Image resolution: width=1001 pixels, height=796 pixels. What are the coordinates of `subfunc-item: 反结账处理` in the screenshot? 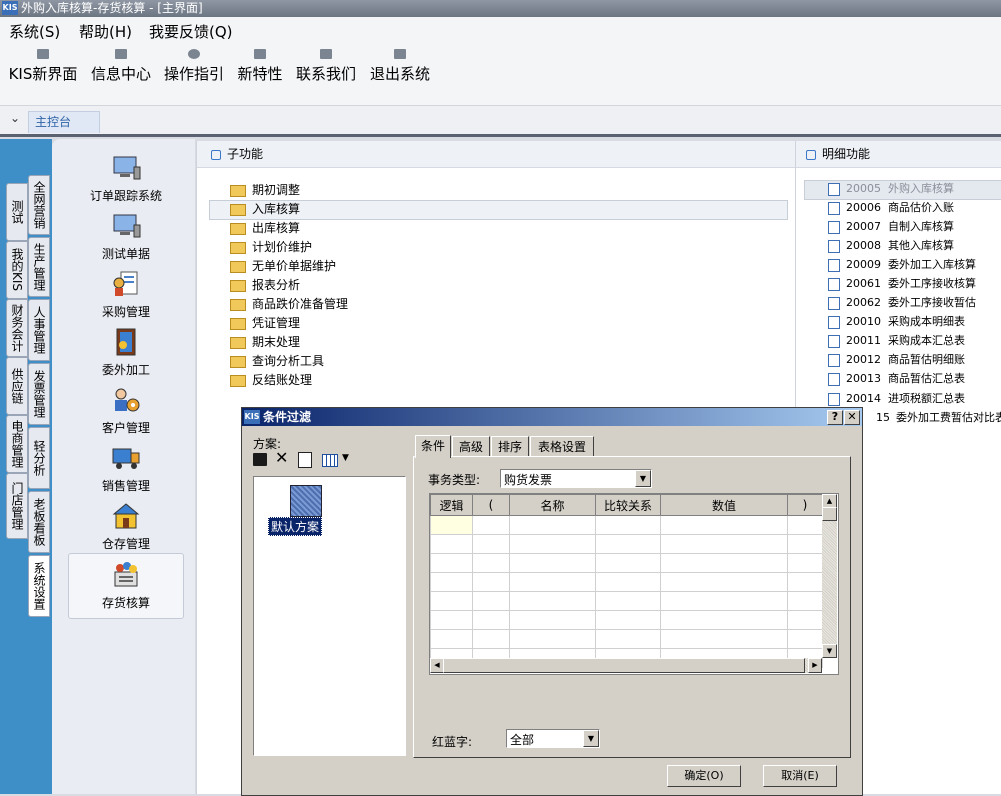 It's located at (271, 380).